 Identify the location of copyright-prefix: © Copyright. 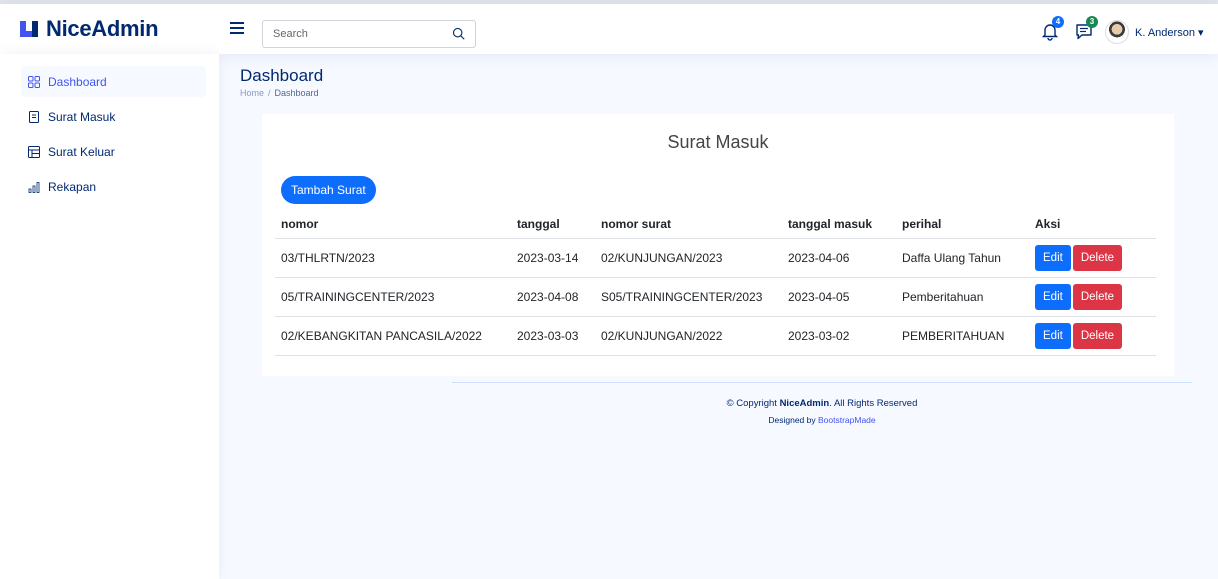
(753, 403).